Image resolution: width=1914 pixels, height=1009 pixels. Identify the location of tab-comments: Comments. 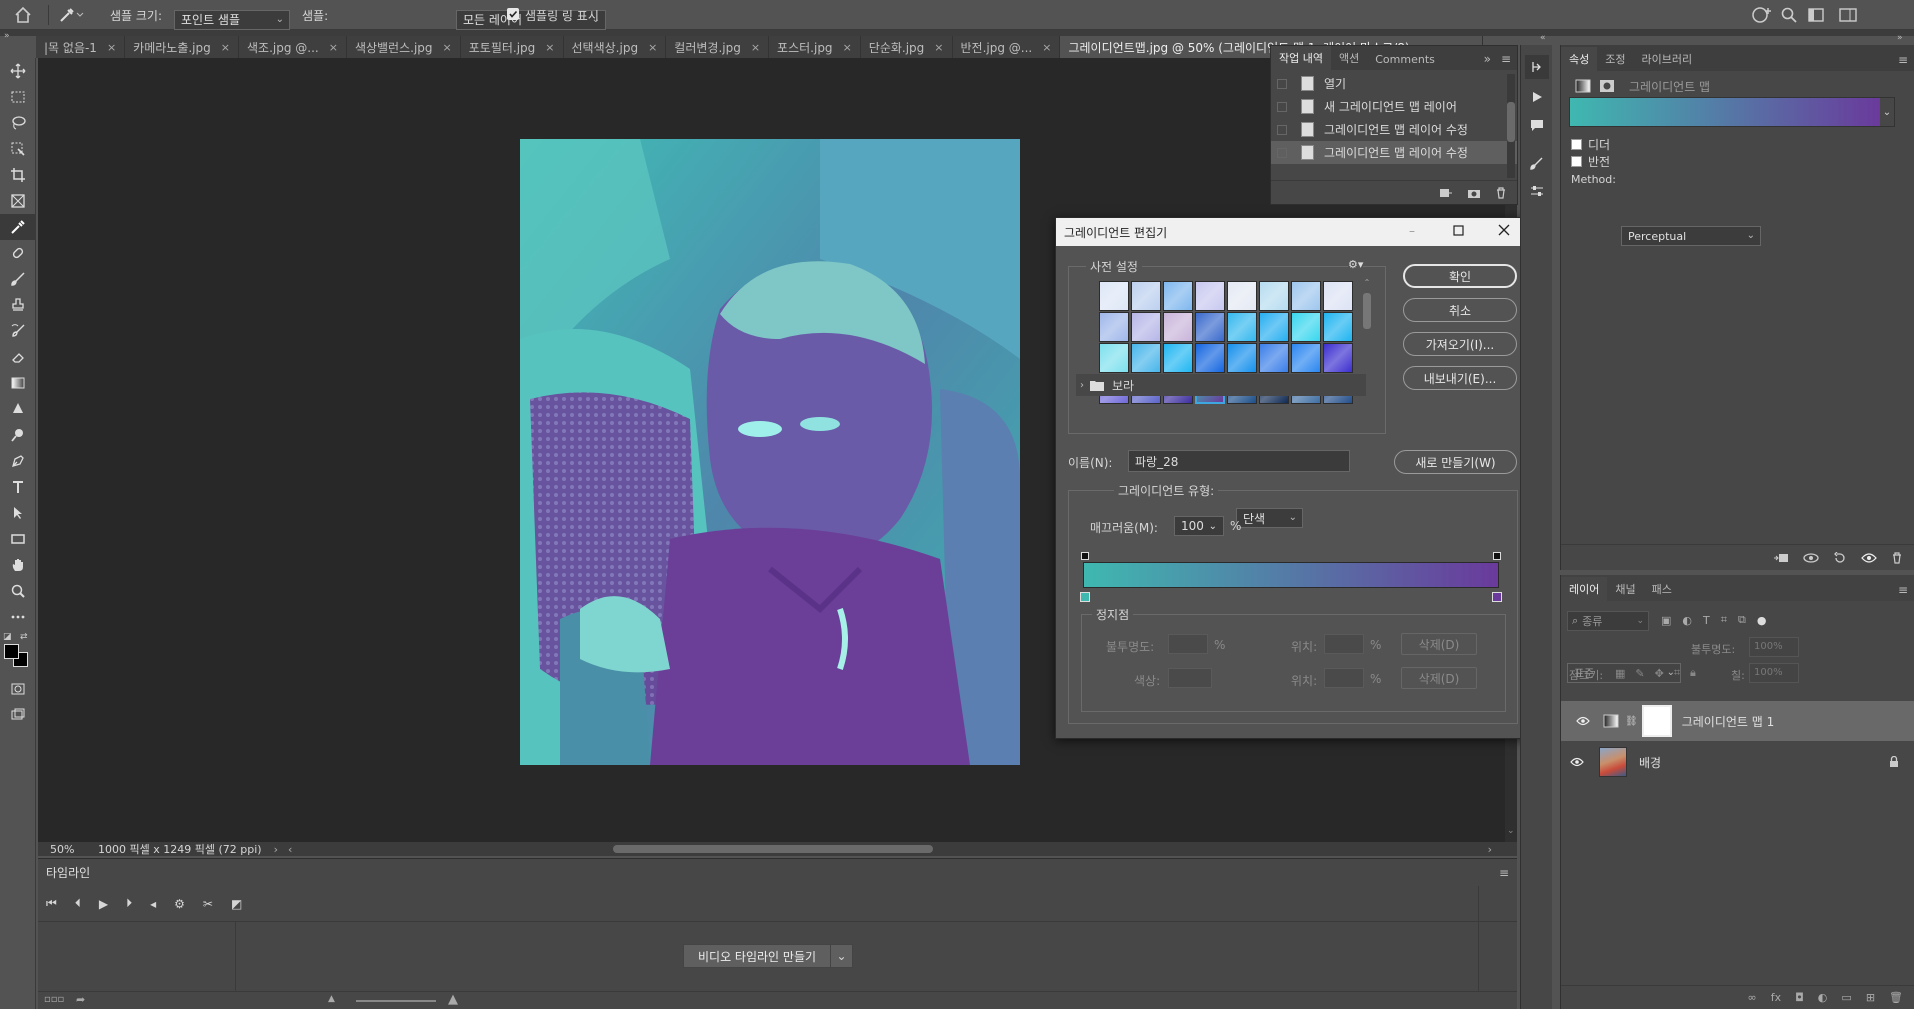
(1405, 59).